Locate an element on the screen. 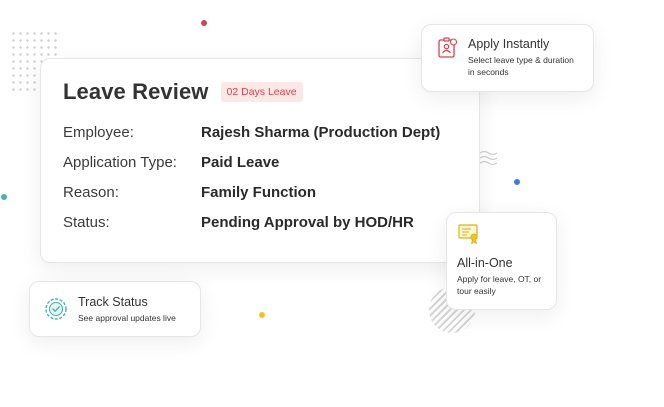  all-in-one-title: All-in-One is located at coordinates (485, 263).